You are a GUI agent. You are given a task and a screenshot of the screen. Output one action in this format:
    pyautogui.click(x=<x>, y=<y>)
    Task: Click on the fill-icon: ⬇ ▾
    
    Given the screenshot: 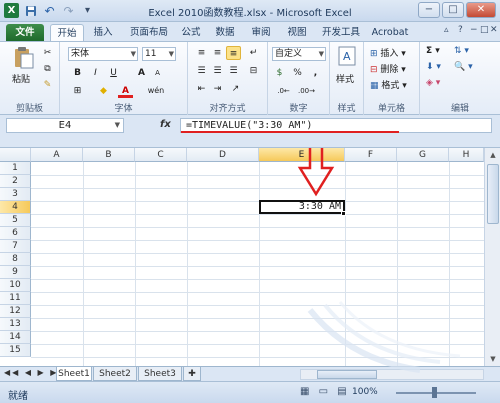 What is the action you would take?
    pyautogui.click(x=433, y=67)
    